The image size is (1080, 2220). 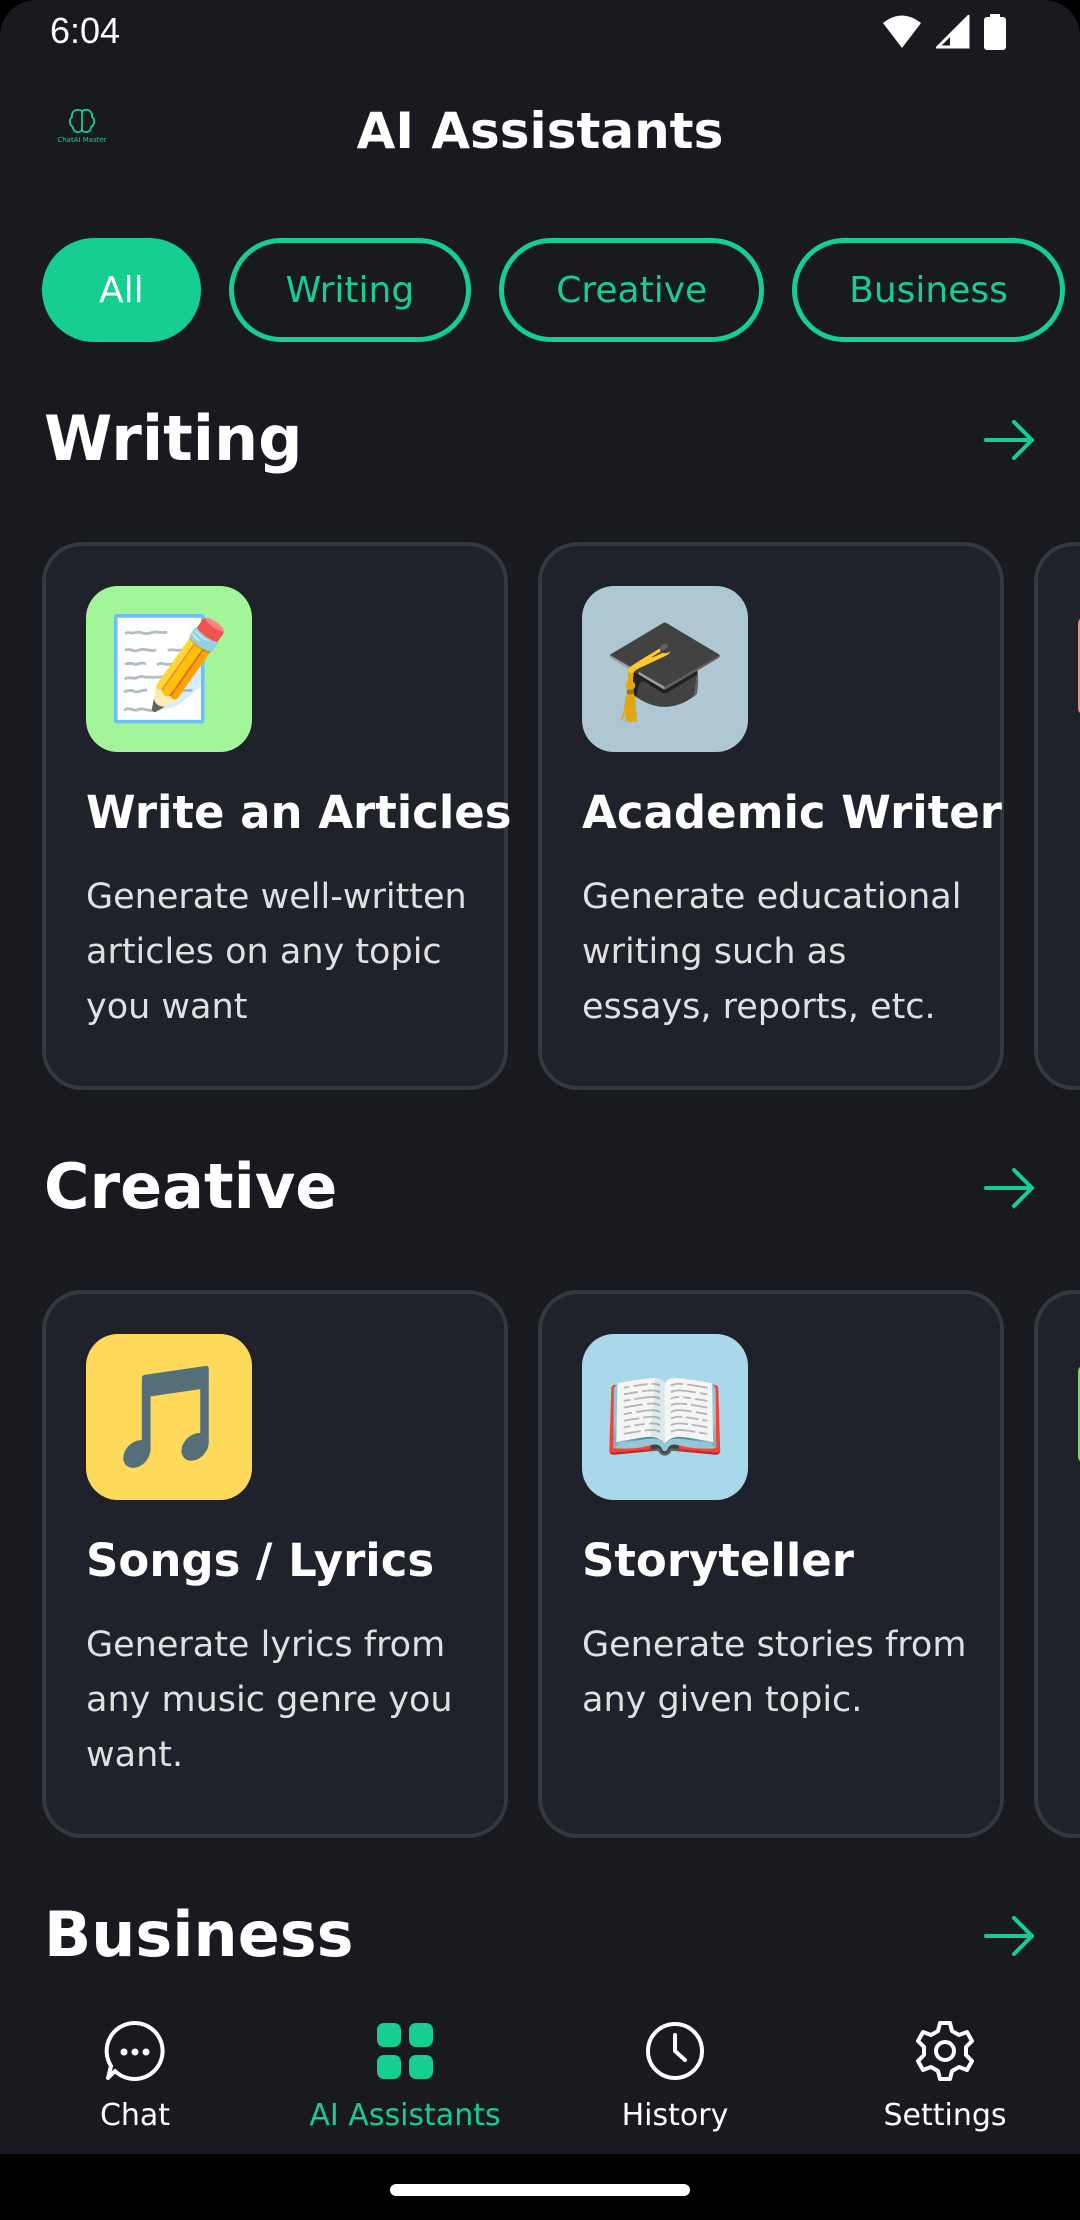 I want to click on section-title-business: Business, so click(x=199, y=1934).